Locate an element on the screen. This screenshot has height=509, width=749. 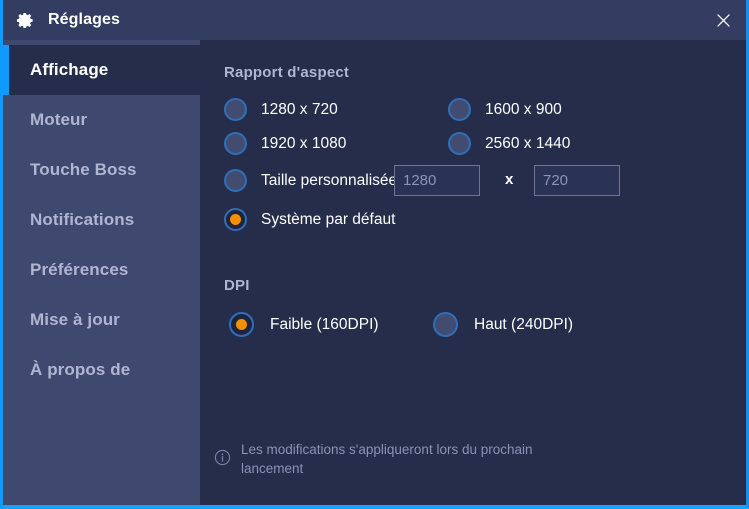
sidebar-item-notifications: Notifications is located at coordinates (101, 220).